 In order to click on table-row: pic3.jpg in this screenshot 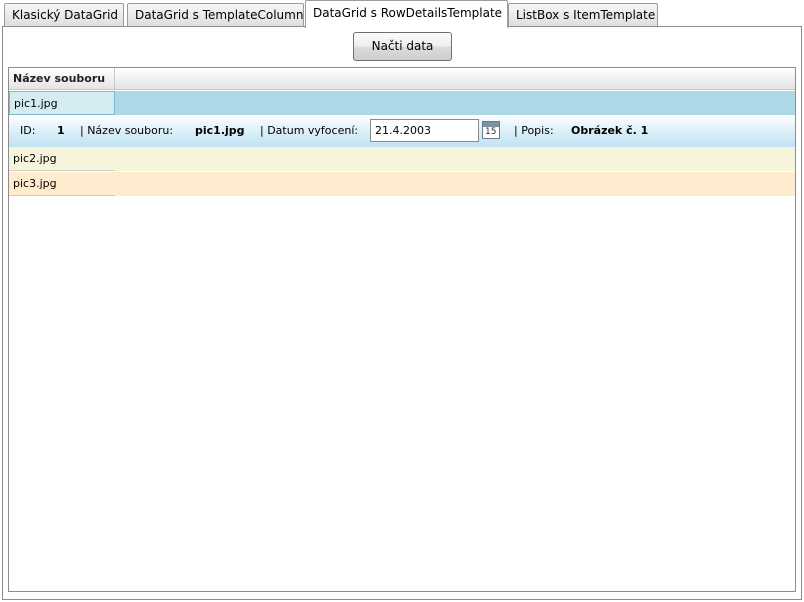, I will do `click(402, 184)`.